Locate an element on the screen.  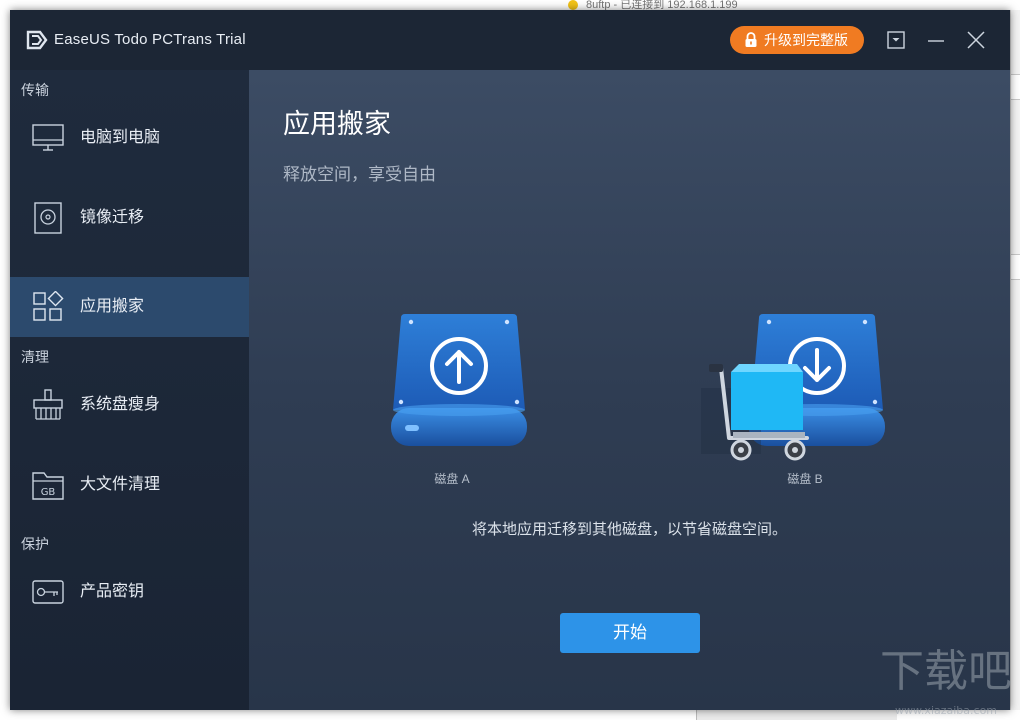
minimize-icon is located at coordinates (936, 40).